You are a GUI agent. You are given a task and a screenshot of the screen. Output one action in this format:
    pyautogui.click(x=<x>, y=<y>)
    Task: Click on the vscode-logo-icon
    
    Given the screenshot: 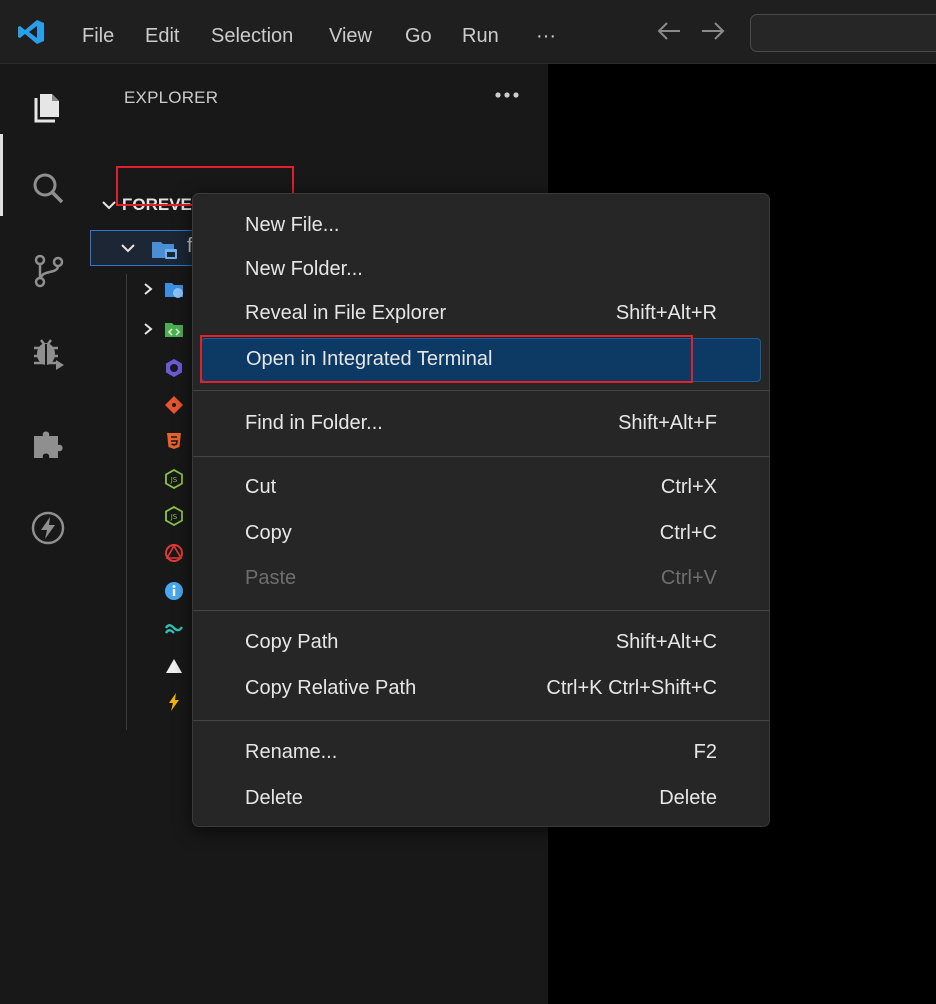 What is the action you would take?
    pyautogui.click(x=31, y=32)
    